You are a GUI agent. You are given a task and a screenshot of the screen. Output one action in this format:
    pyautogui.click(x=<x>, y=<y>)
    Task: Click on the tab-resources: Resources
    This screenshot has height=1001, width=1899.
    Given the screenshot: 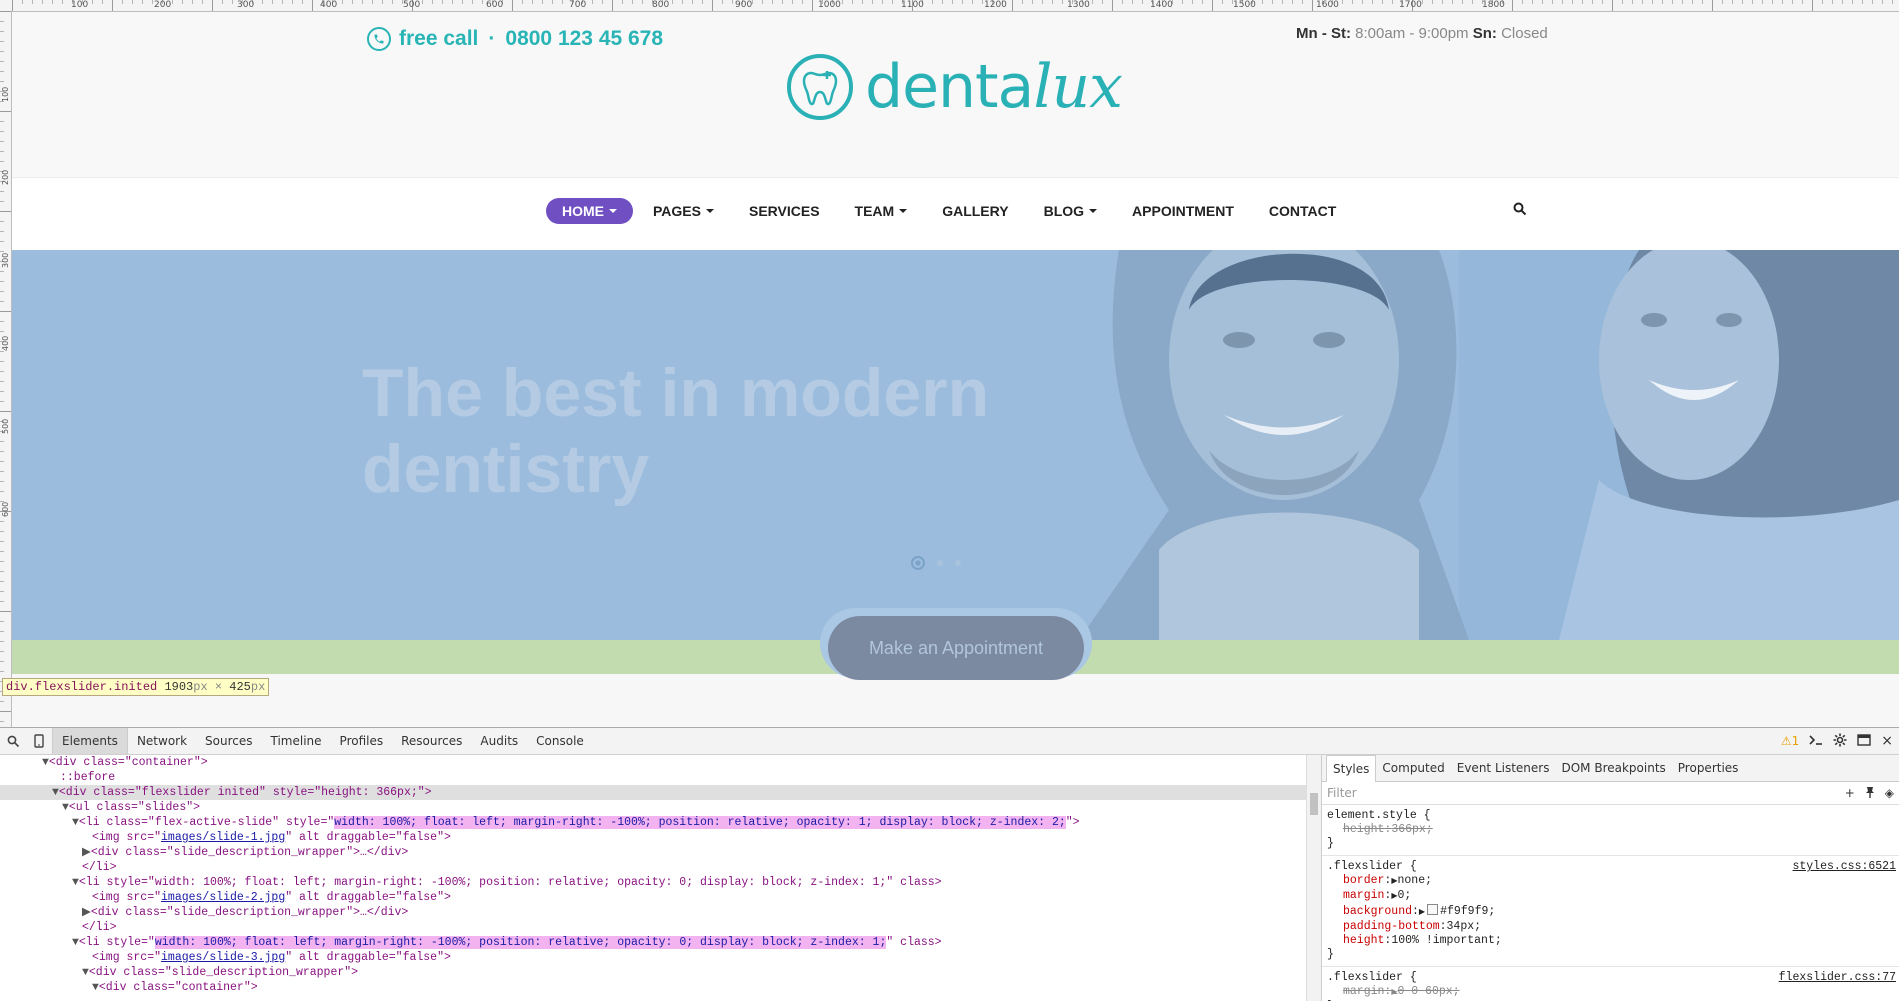 What is the action you would take?
    pyautogui.click(x=431, y=741)
    